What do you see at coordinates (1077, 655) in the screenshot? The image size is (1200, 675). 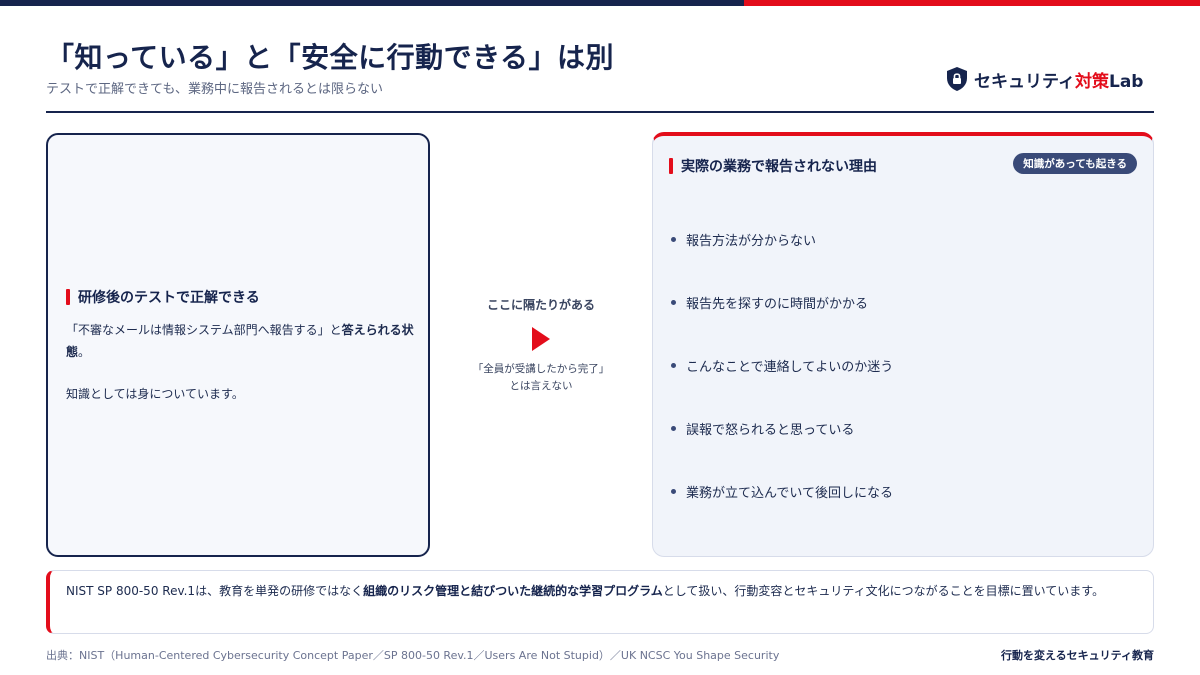 I see `footer-tagline: 行動を変えるセキュリティ教育` at bounding box center [1077, 655].